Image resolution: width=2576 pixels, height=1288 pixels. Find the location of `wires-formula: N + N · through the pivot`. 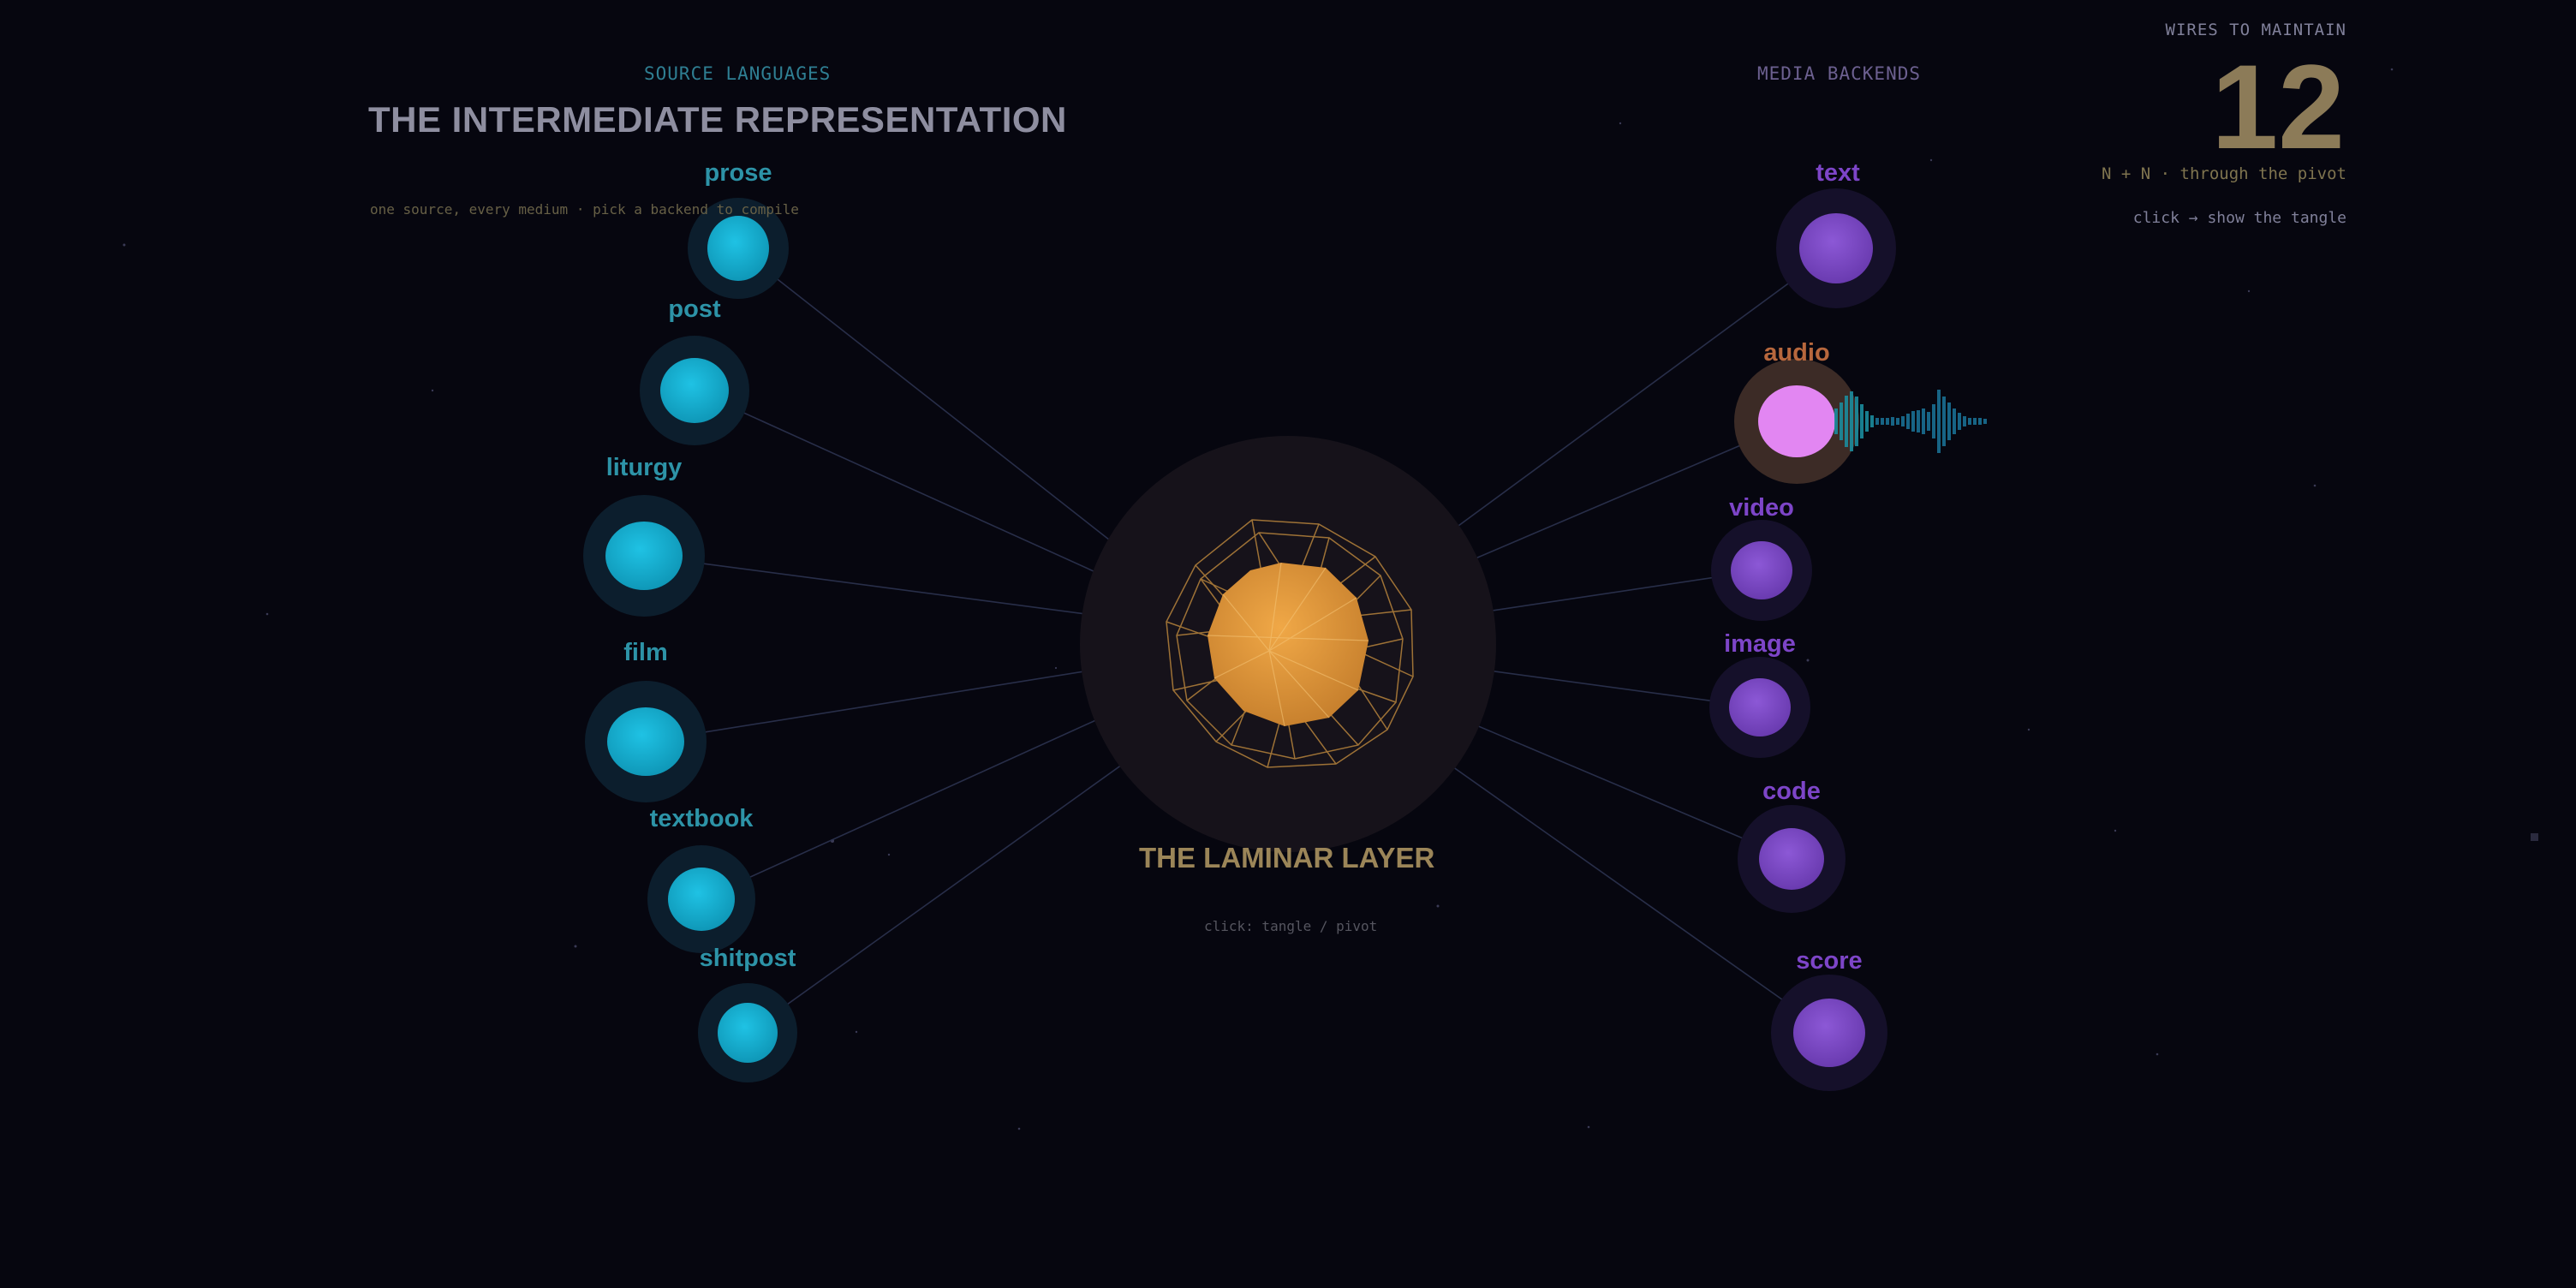

wires-formula: N + N · through the pivot is located at coordinates (2224, 173).